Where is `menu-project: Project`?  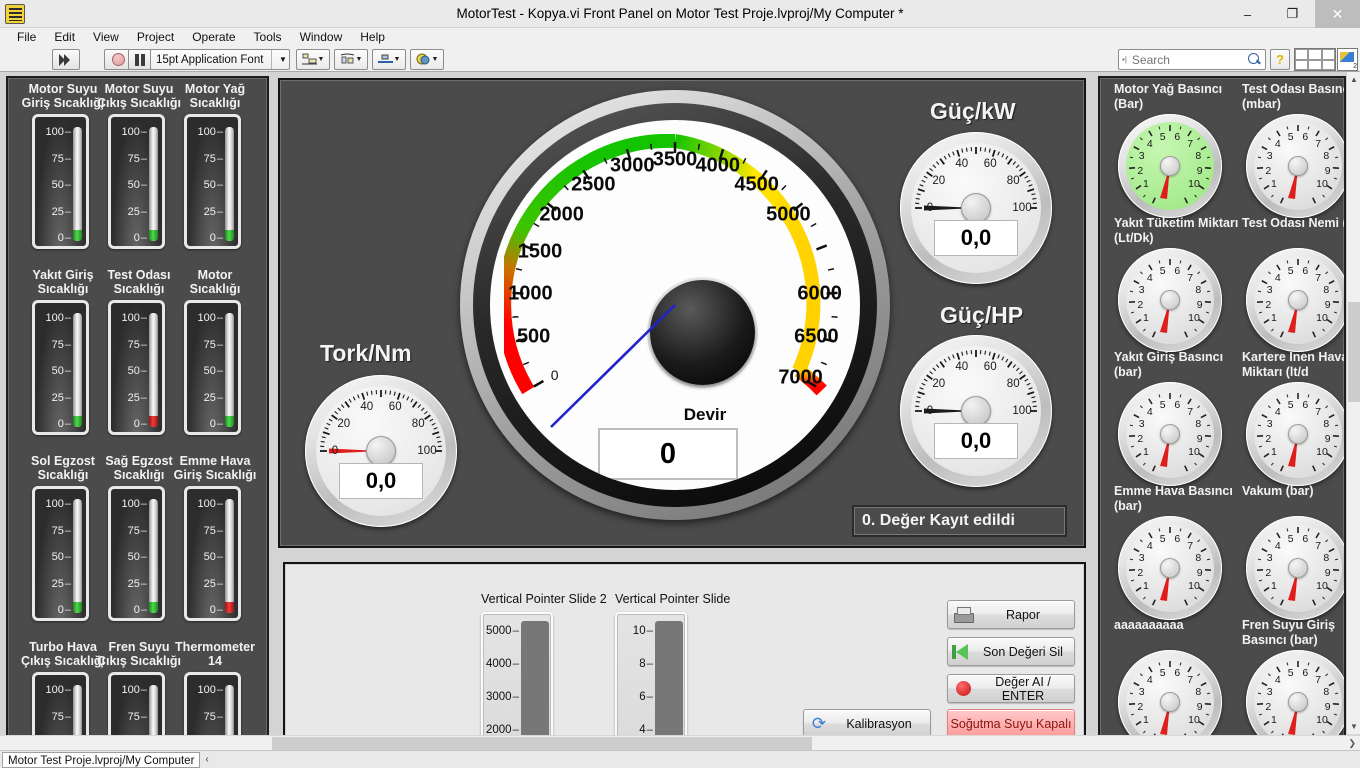
menu-project: Project is located at coordinates (155, 37).